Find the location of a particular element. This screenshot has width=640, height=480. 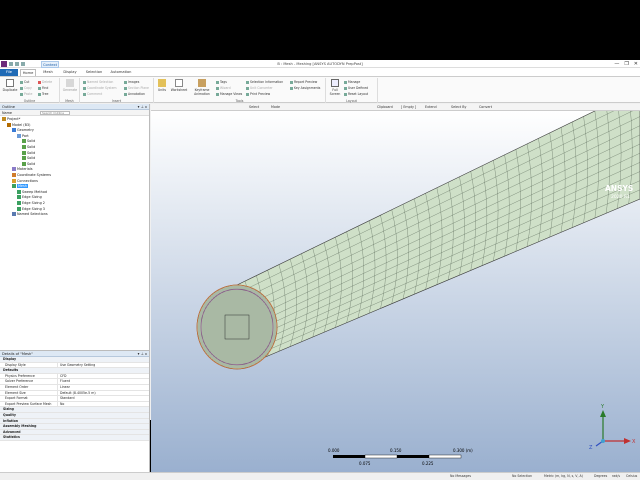

rate-status: rad/s is located at coordinates (616, 476).